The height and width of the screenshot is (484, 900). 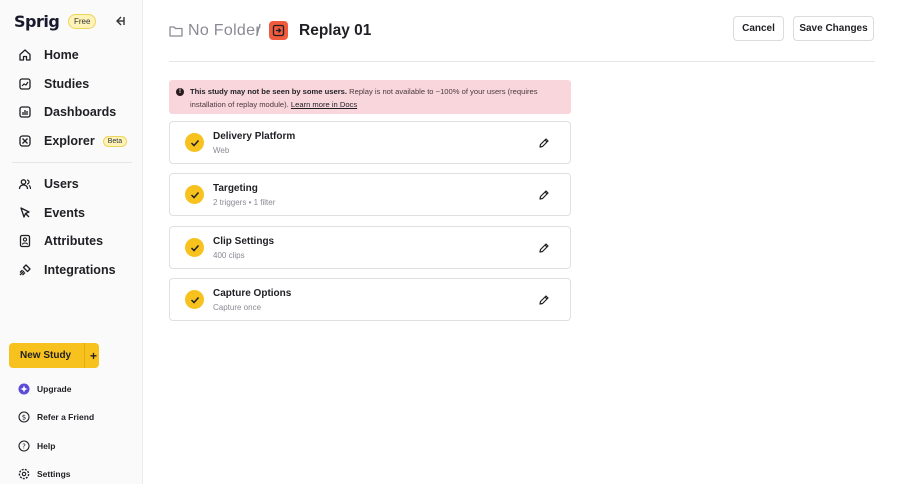 I want to click on refer-icon: $, so click(x=24, y=417).